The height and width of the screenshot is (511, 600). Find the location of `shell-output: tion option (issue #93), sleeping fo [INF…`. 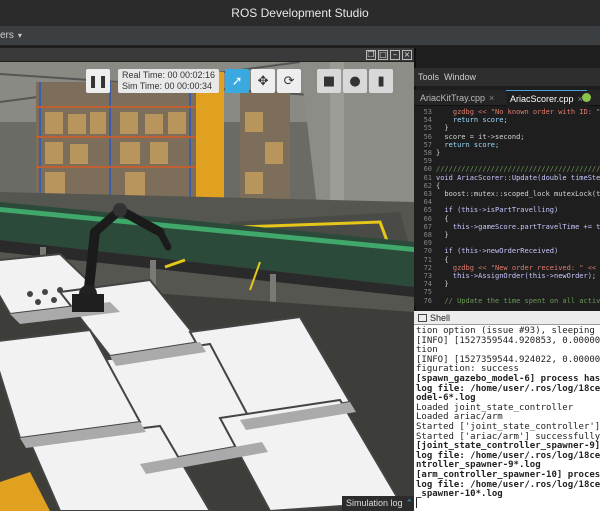

shell-output: tion option (issue #93), sleeping fo [INF… is located at coordinates (507, 418).